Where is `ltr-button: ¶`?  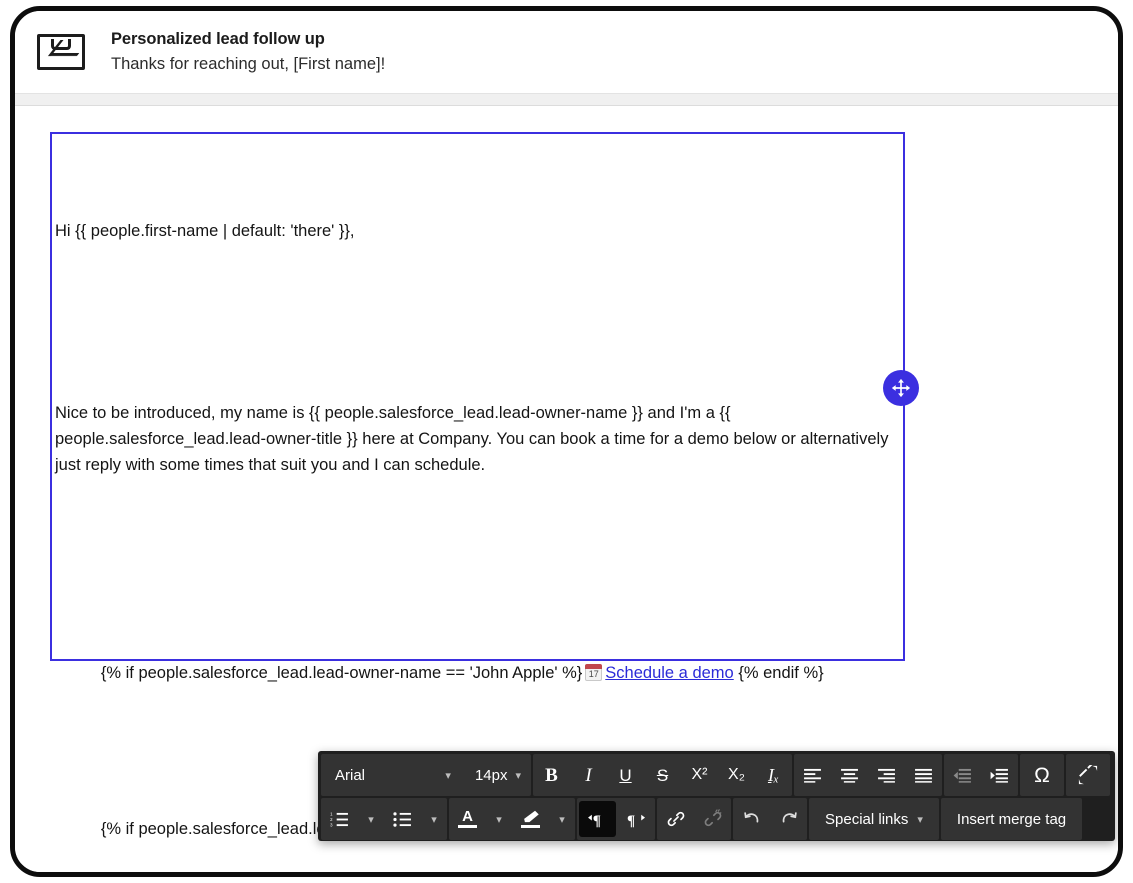 ltr-button: ¶ is located at coordinates (597, 819).